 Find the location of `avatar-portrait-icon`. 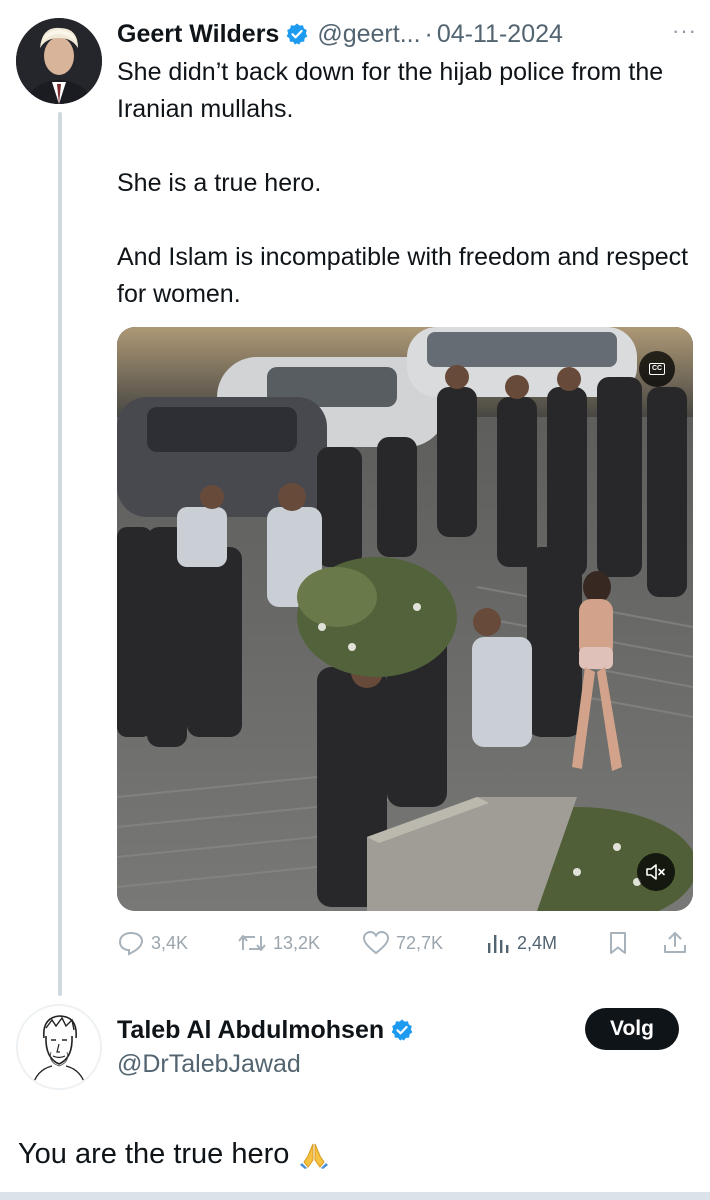

avatar-portrait-icon is located at coordinates (59, 61).